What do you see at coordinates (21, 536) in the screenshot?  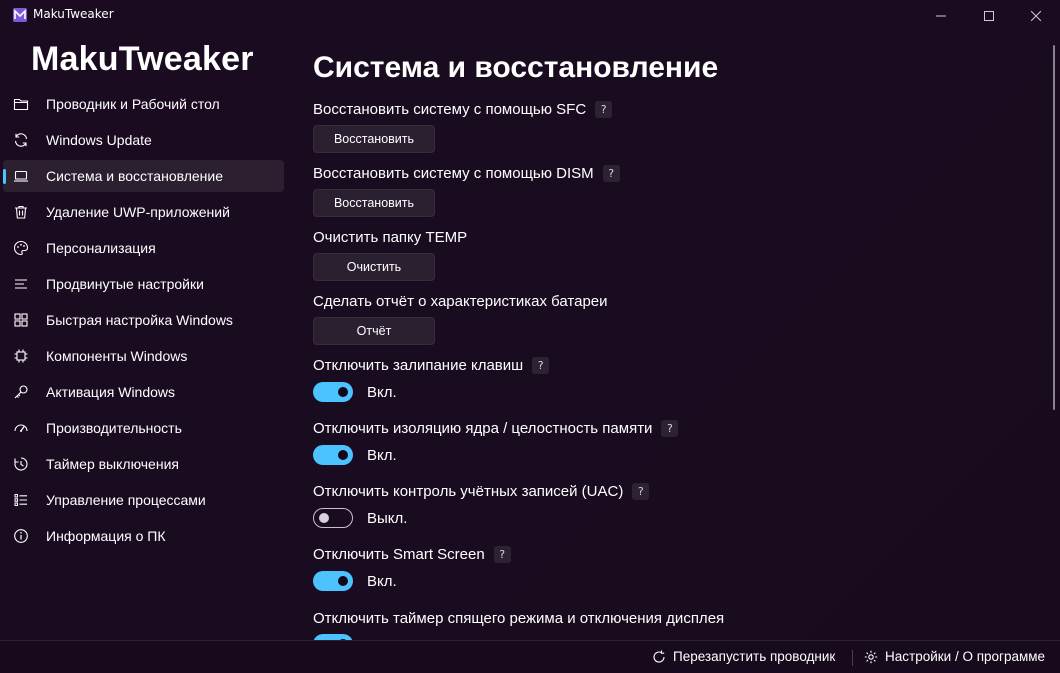 I see `info-icon` at bounding box center [21, 536].